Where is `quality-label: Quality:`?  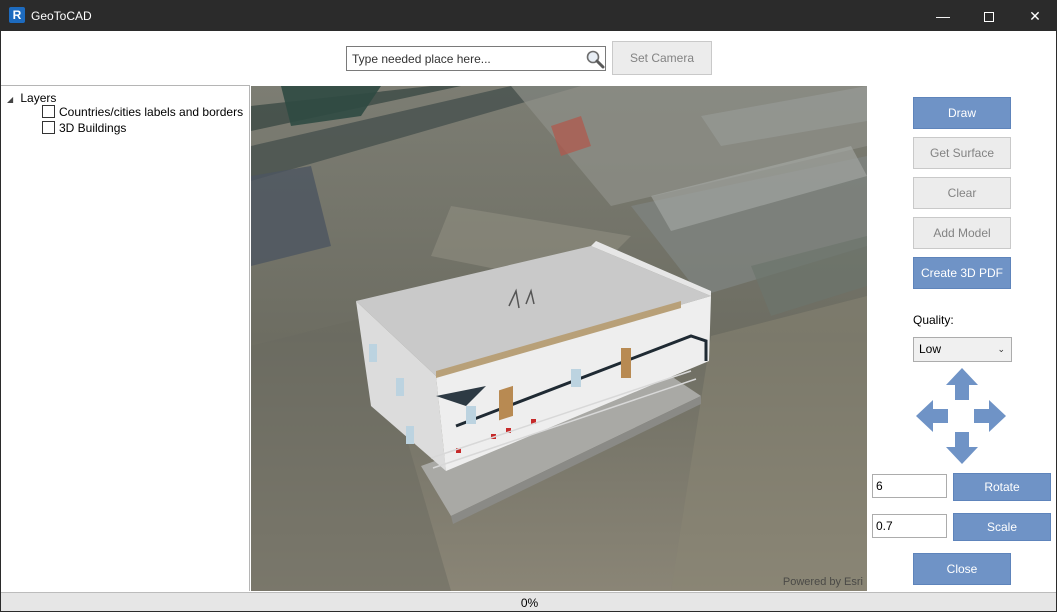
quality-label: Quality: is located at coordinates (933, 320).